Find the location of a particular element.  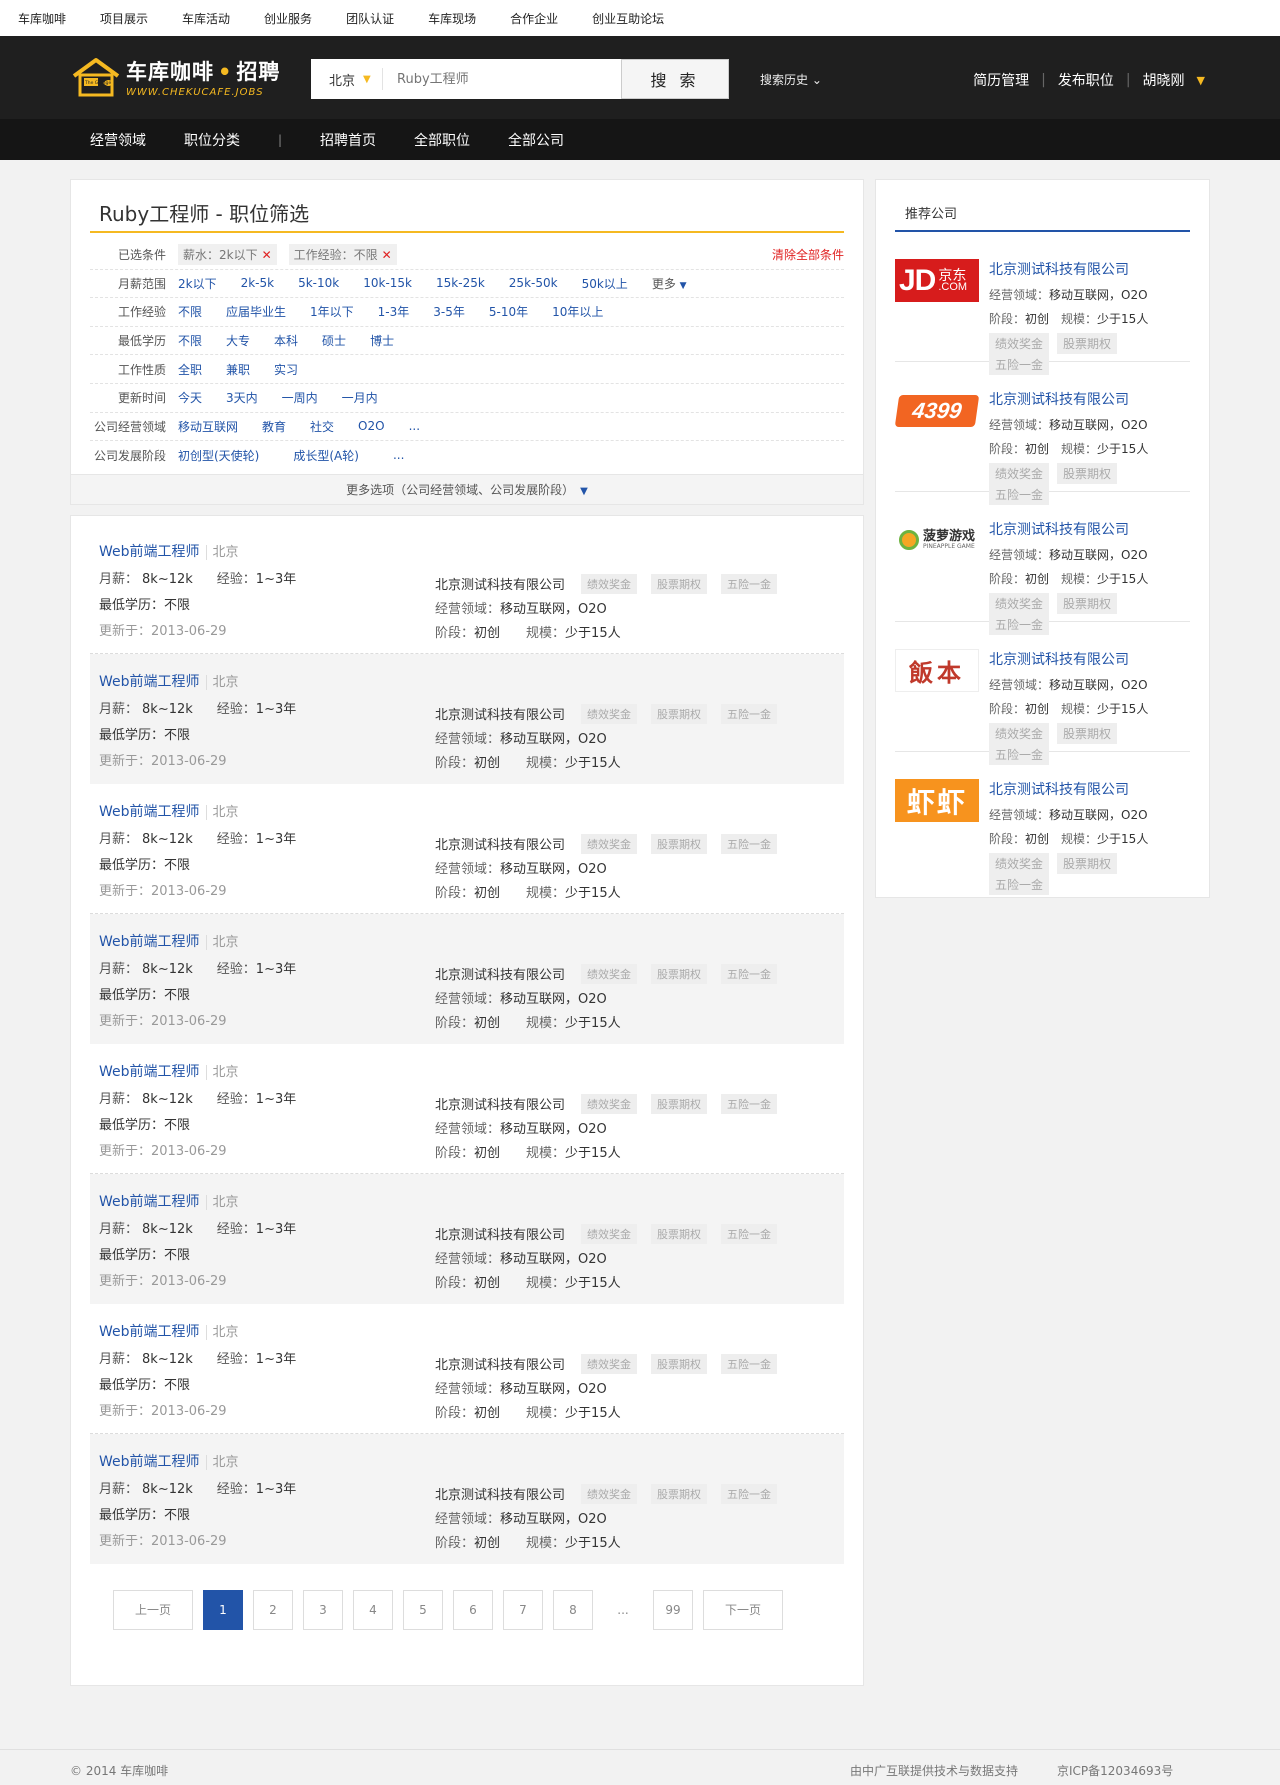

jd-logo: JD 京东 .COM is located at coordinates (937, 280).